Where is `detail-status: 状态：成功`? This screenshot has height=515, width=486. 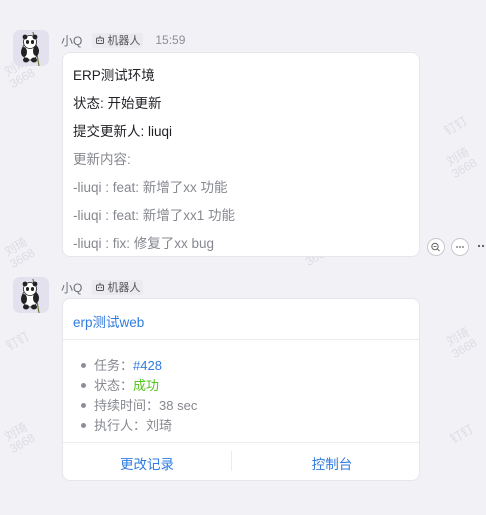
detail-status: 状态：成功 is located at coordinates (120, 384).